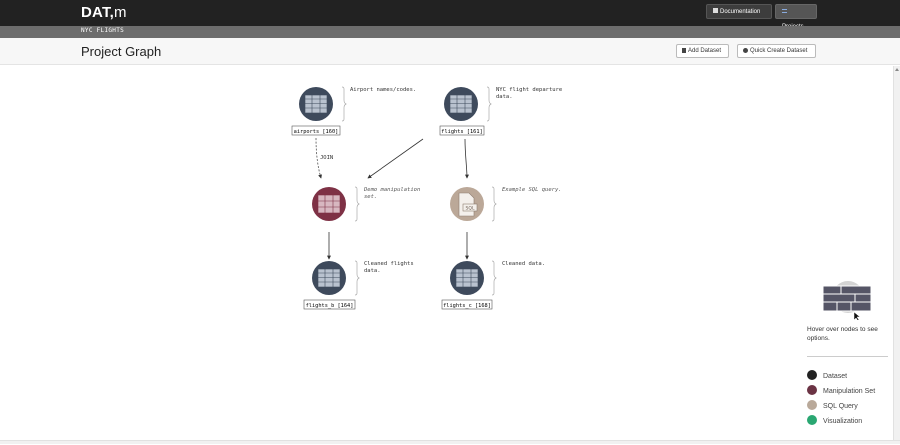 Image resolution: width=900 pixels, height=445 pixels. What do you see at coordinates (353, 111) in the screenshot?
I see `node-airports: Airport names/codes. airports [160]` at bounding box center [353, 111].